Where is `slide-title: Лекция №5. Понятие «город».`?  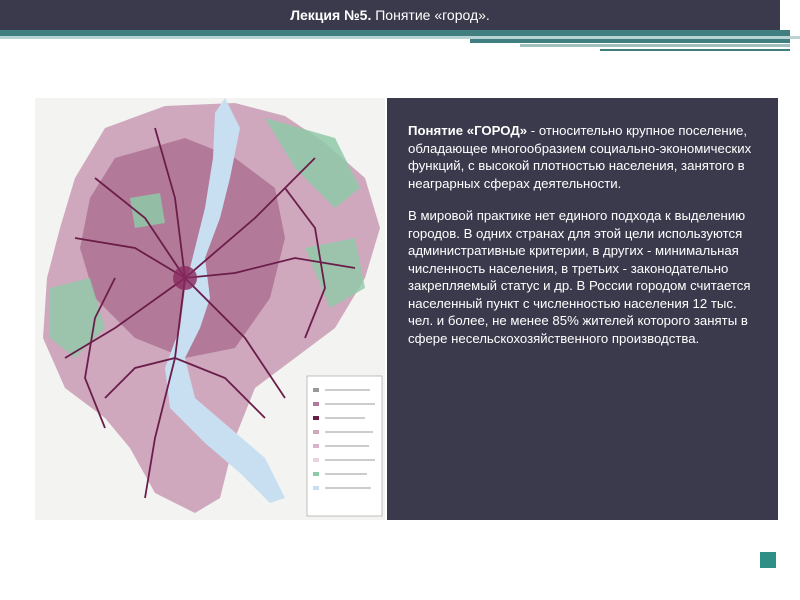
slide-title: Лекция №5. Понятие «город». is located at coordinates (390, 15).